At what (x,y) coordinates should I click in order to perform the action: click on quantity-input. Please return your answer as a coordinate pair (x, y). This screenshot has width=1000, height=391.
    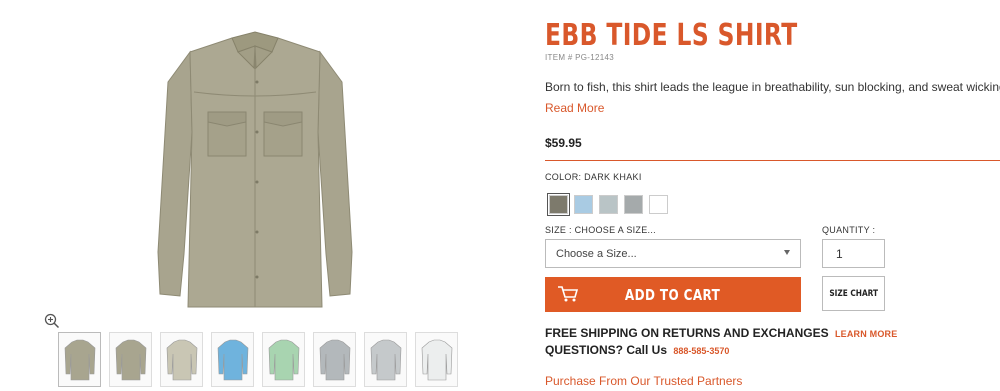
    Looking at the image, I should click on (853, 253).